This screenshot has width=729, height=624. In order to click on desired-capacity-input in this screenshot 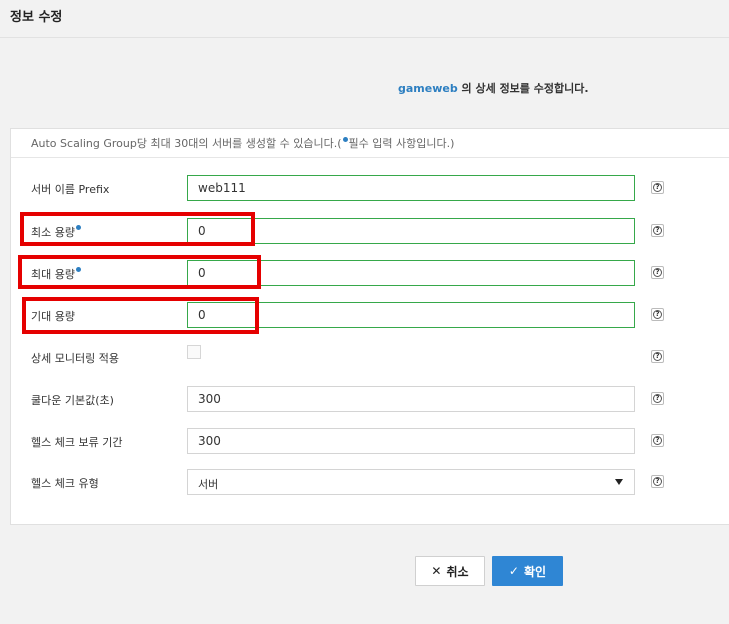, I will do `click(411, 315)`.